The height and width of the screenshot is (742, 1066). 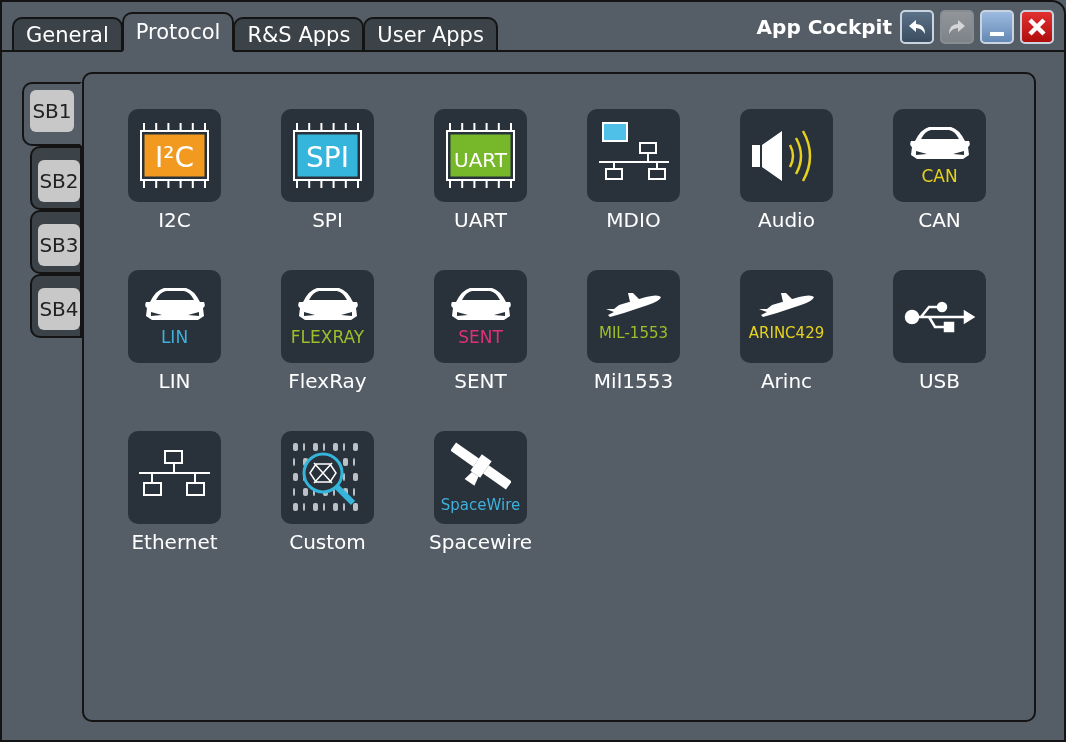 I want to click on undo-button, so click(x=917, y=27).